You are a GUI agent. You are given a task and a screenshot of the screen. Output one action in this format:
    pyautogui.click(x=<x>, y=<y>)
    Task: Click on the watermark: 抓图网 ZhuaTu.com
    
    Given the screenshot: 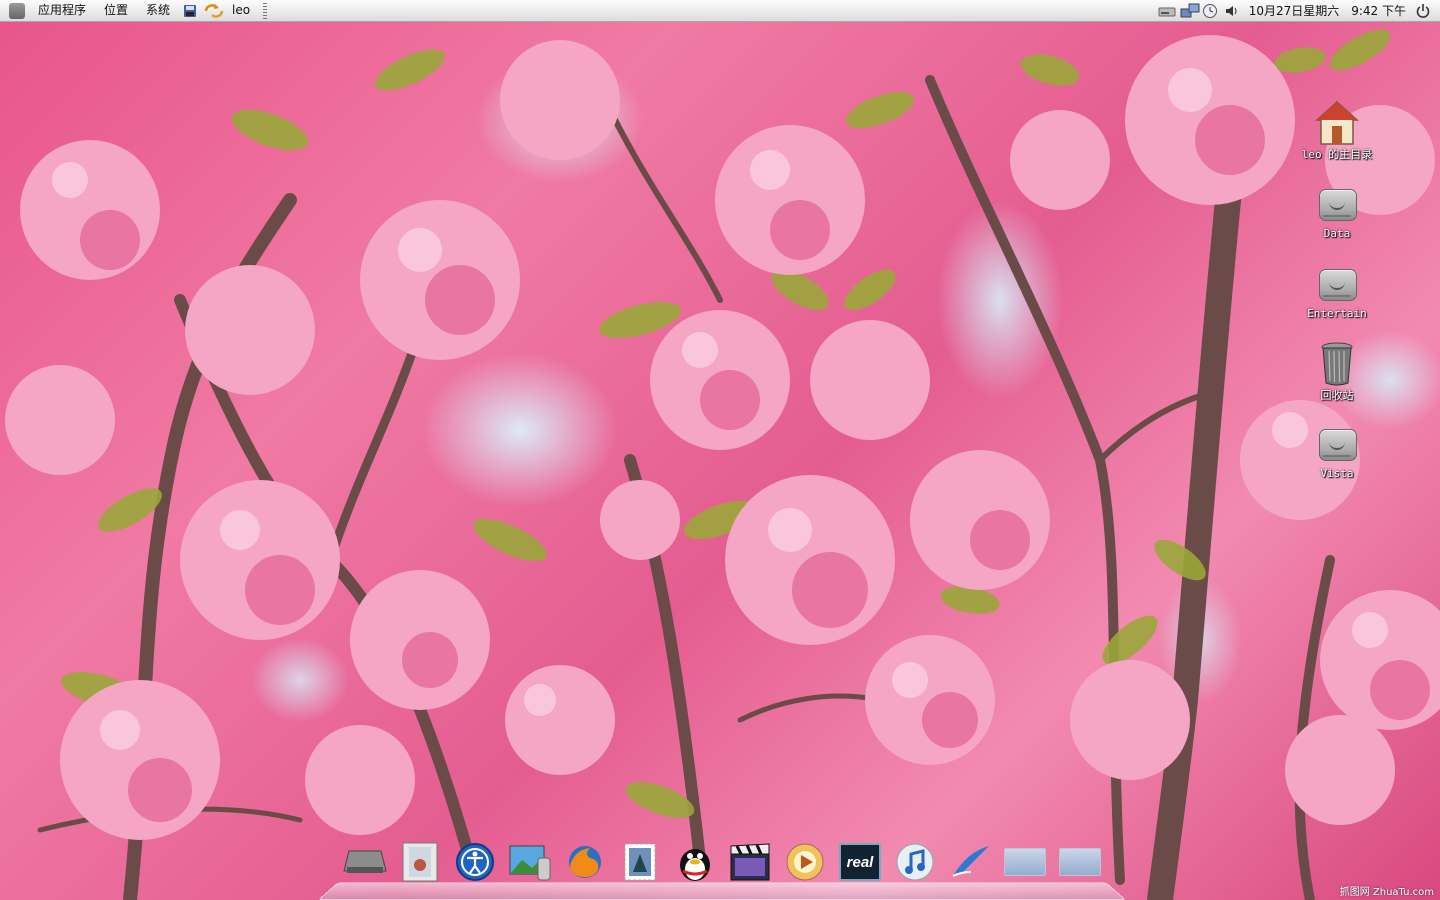 What is the action you would take?
    pyautogui.click(x=1386, y=892)
    